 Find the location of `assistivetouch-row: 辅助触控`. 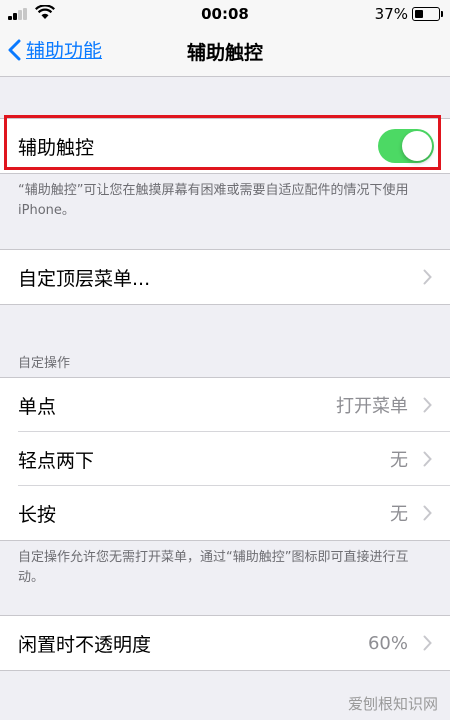

assistivetouch-row: 辅助触控 is located at coordinates (225, 146).